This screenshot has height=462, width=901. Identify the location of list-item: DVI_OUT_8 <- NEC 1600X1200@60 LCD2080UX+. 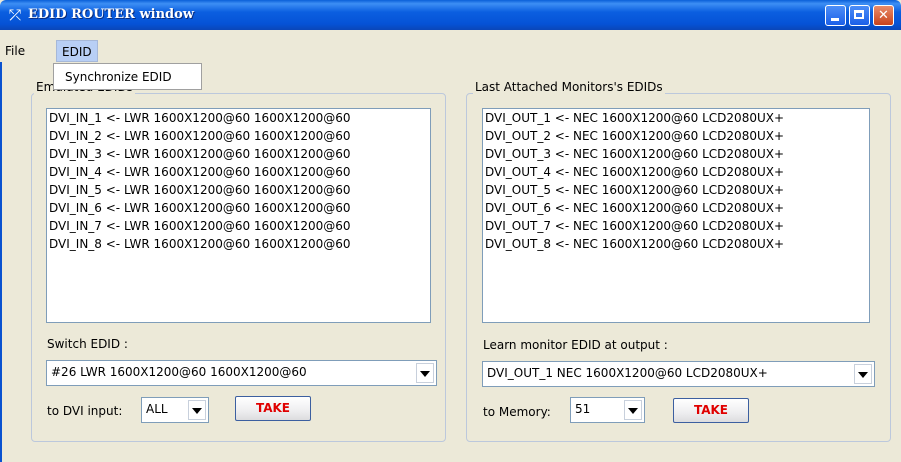
(634, 244).